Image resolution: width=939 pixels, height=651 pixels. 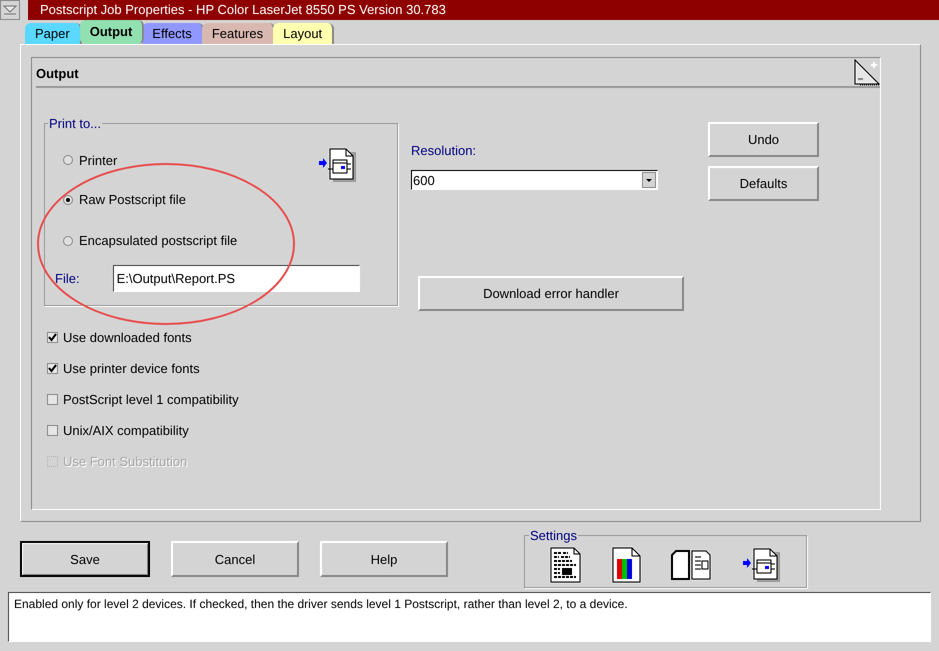 I want to click on file-field: E:\Output\Report.PS, so click(x=236, y=278).